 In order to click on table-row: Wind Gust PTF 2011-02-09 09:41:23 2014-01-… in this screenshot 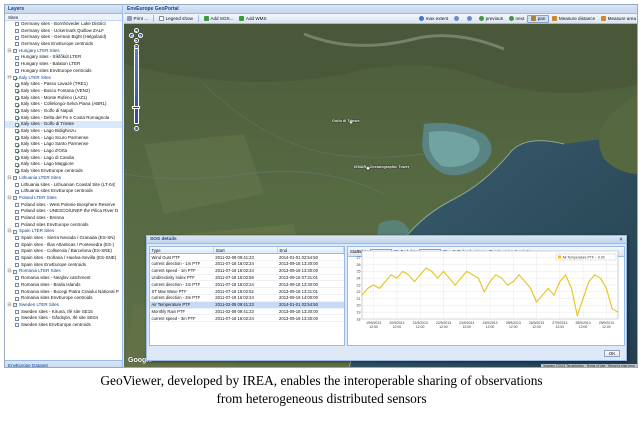, I will do `click(247, 257)`.